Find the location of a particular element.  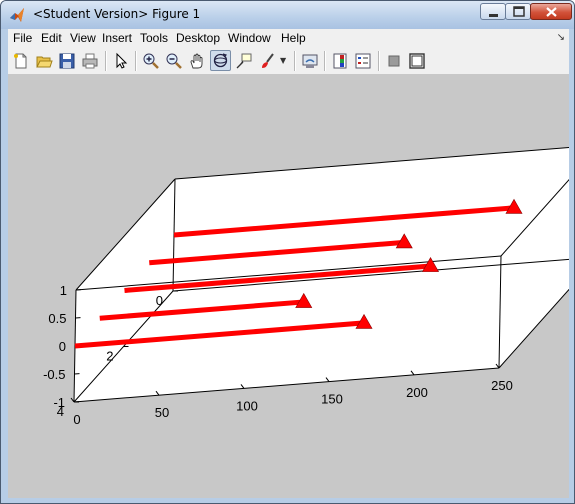

rotate-3d-icon is located at coordinates (220, 60).